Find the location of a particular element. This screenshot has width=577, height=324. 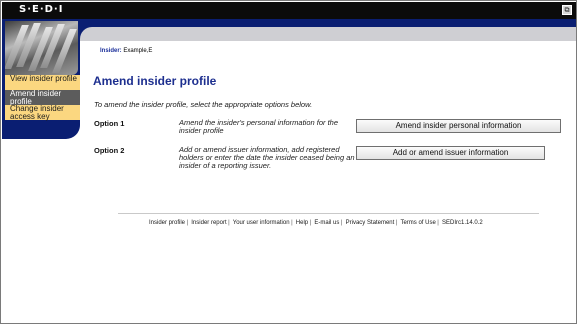

page-title: Amend insider profile is located at coordinates (155, 81).